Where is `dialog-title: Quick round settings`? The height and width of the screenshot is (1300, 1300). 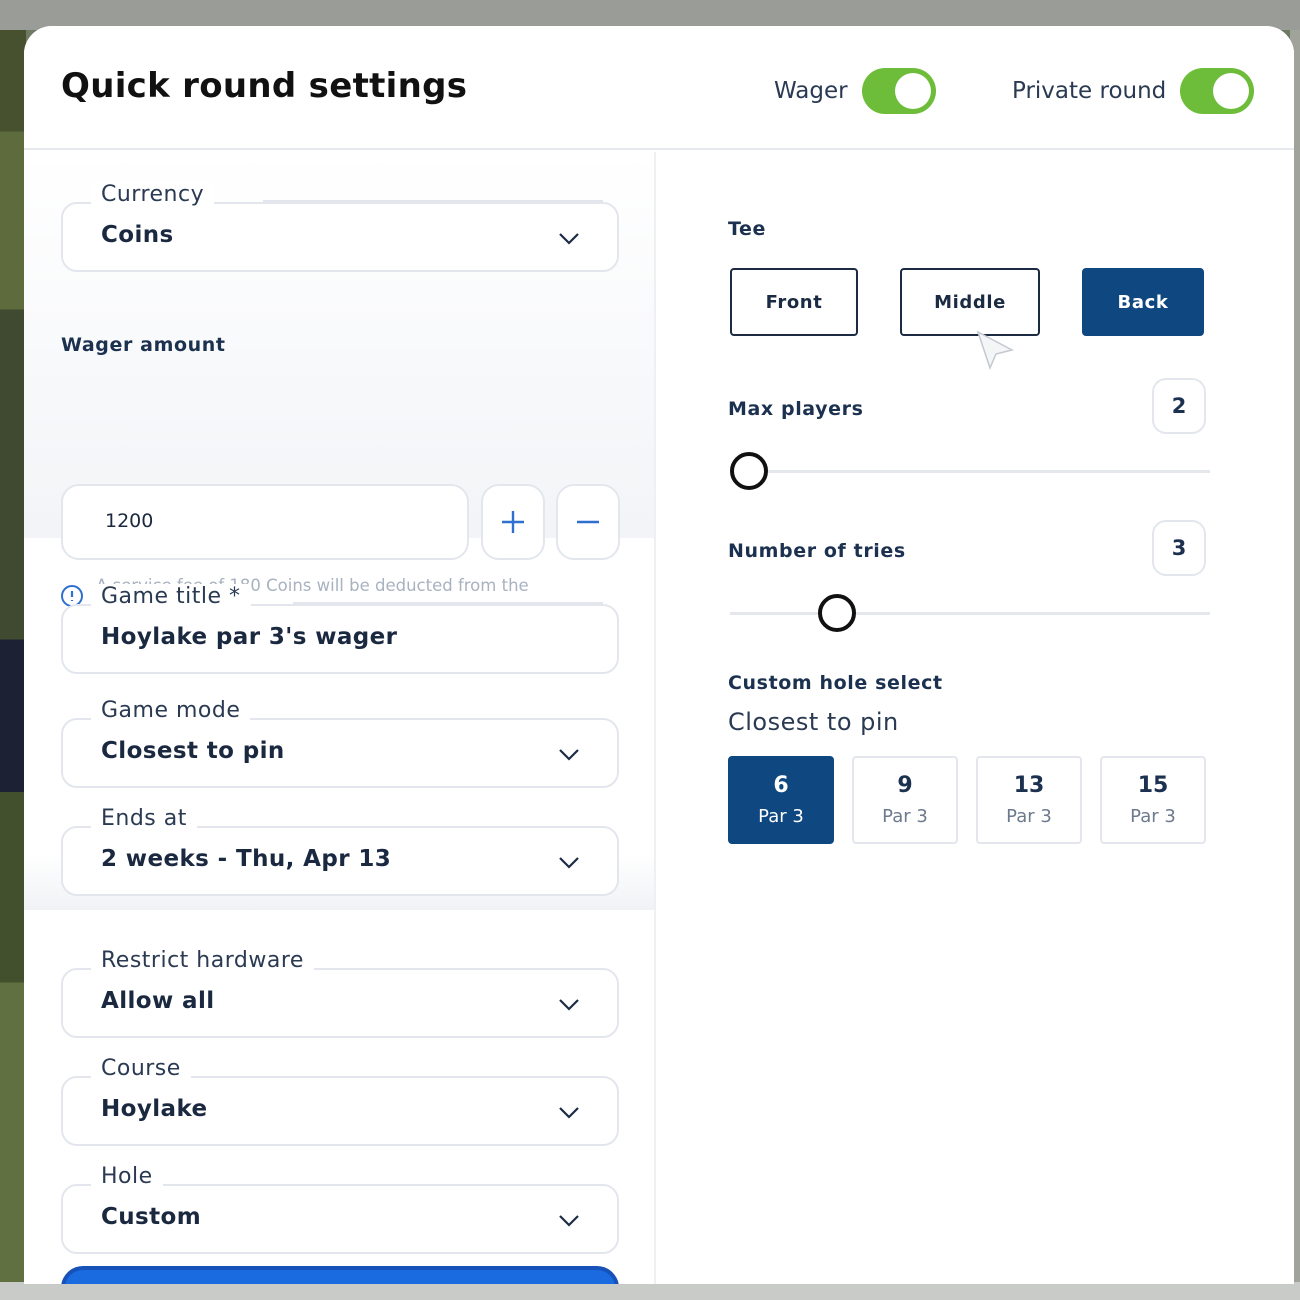 dialog-title: Quick round settings is located at coordinates (264, 86).